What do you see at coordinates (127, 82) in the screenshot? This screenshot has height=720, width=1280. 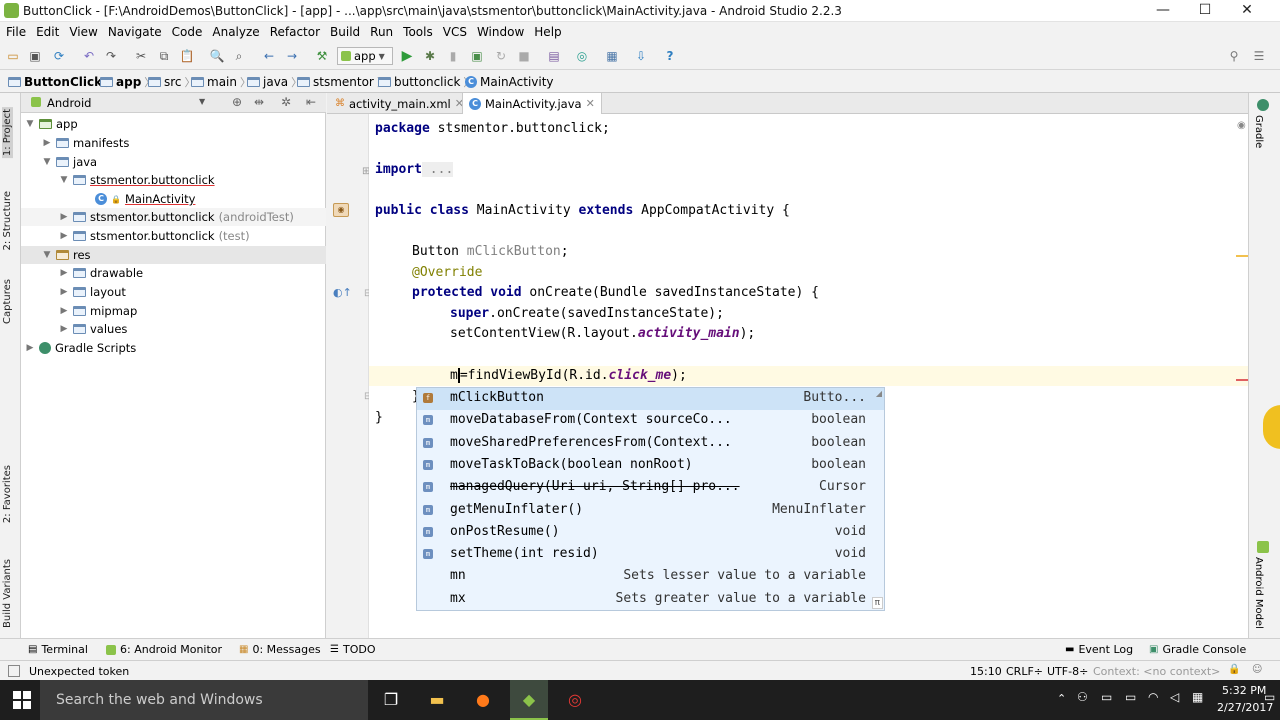 I see `breadcrumb-app: app〉` at bounding box center [127, 82].